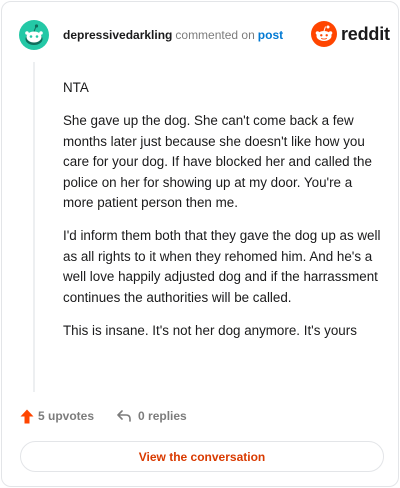 This screenshot has width=400, height=488. I want to click on comment-header: depressivedarkling commented on post, so click(173, 35).